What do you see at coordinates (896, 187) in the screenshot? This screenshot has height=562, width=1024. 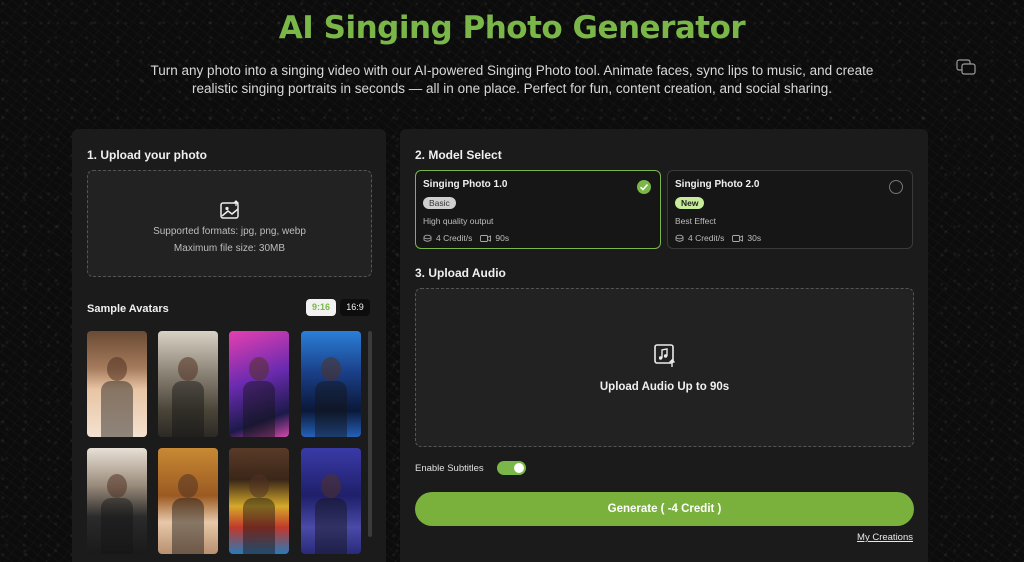 I see `model-radio` at bounding box center [896, 187].